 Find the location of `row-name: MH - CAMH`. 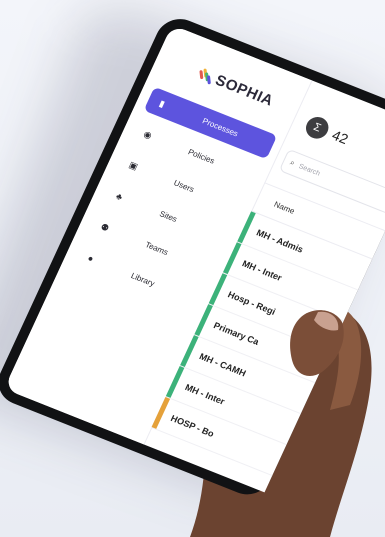

row-name: MH - CAMH is located at coordinates (222, 364).